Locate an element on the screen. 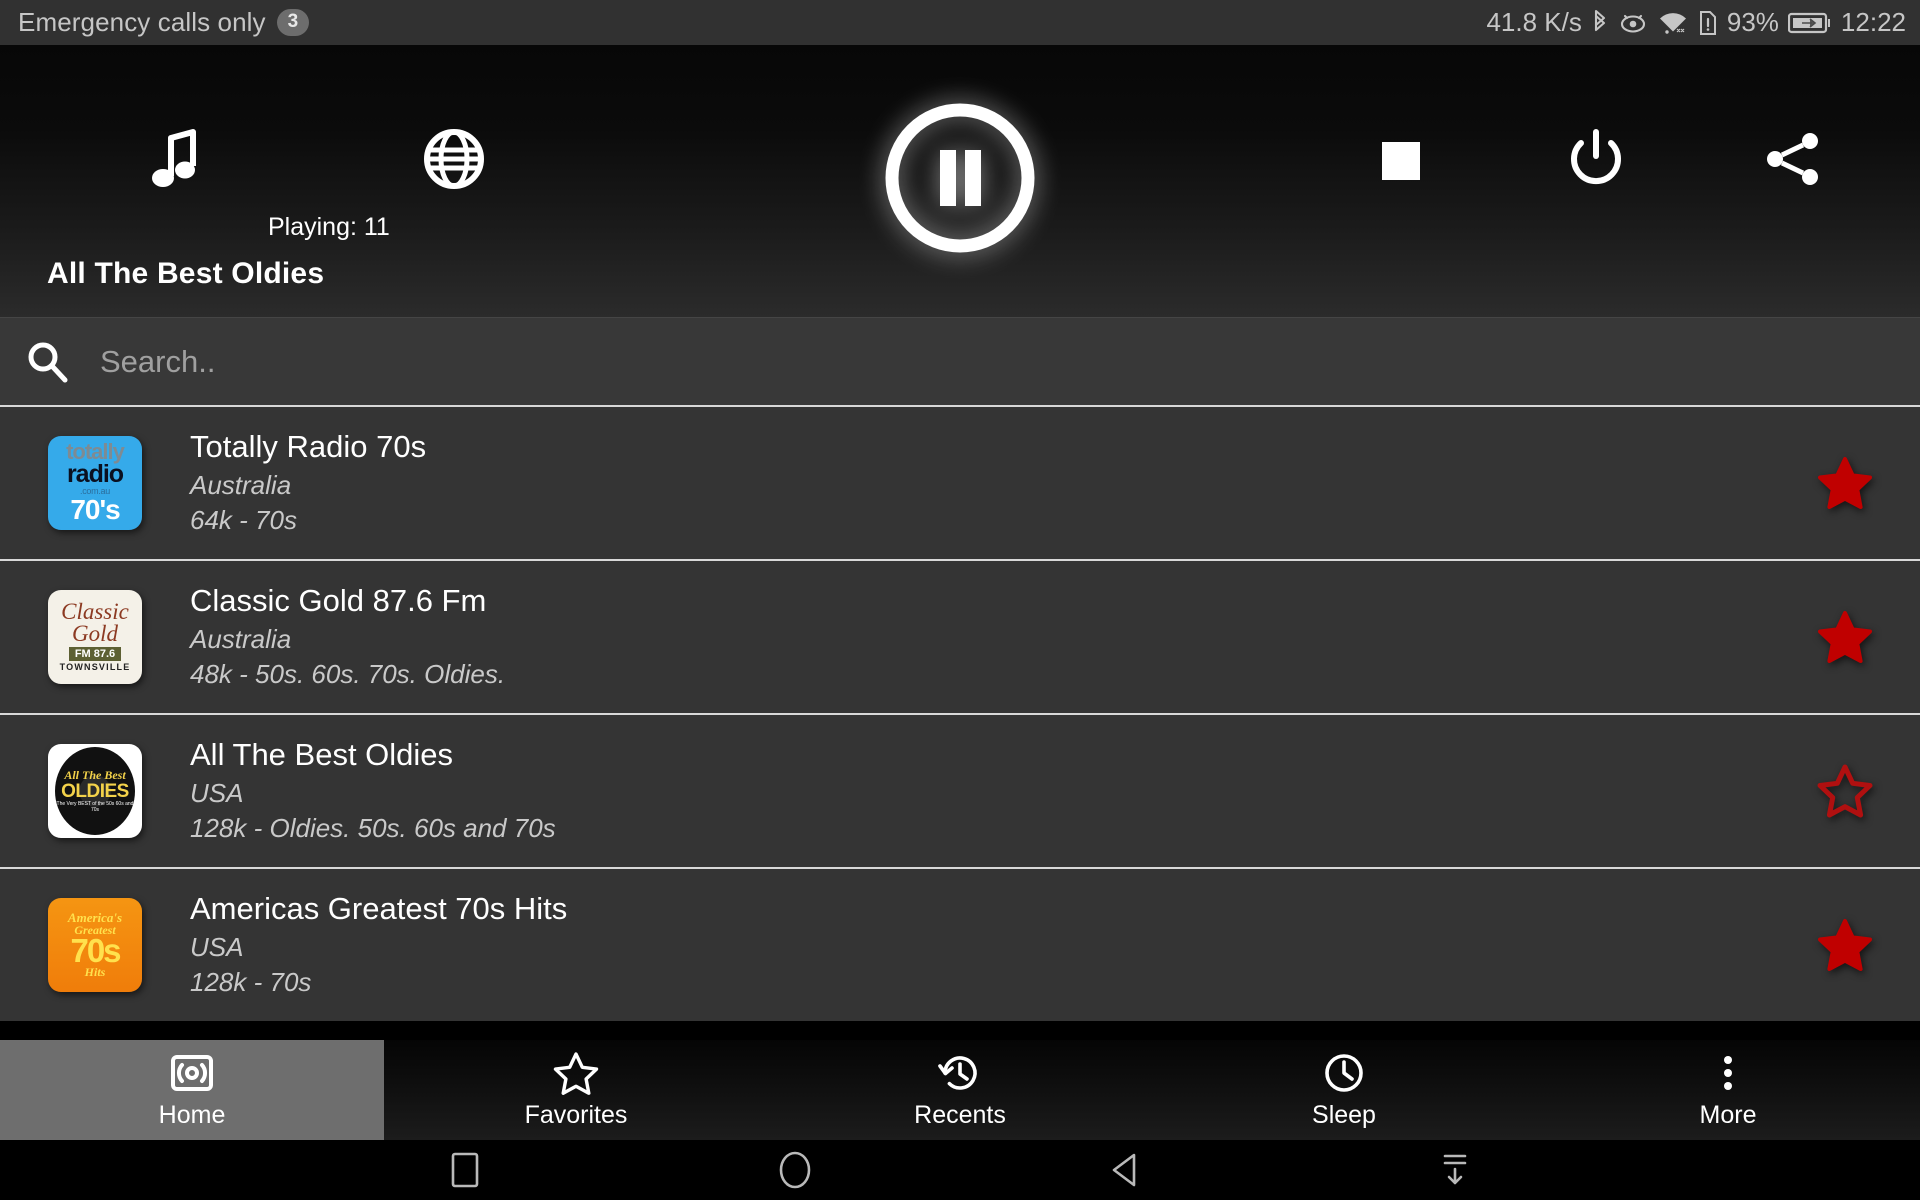  logo-line-4: Hits is located at coordinates (95, 971).